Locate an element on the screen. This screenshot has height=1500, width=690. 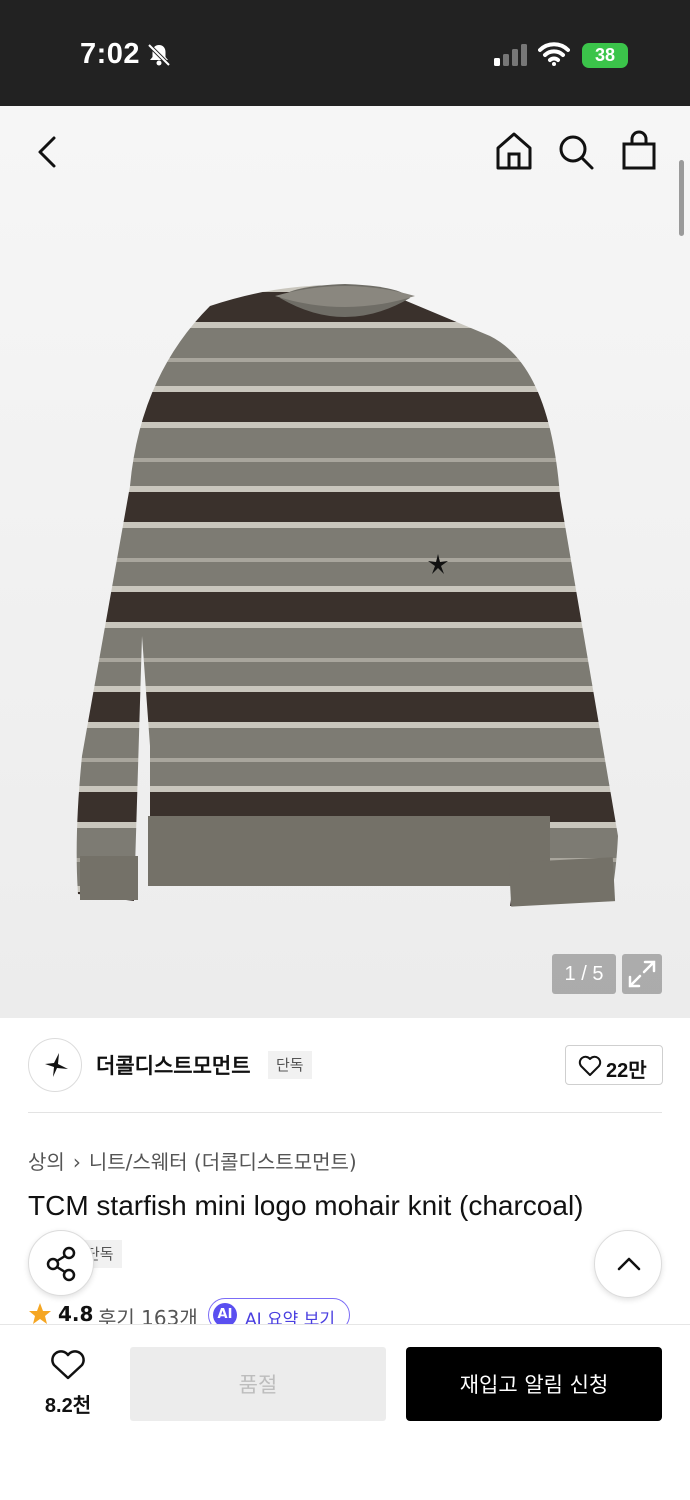
cart-button is located at coordinates (639, 152).